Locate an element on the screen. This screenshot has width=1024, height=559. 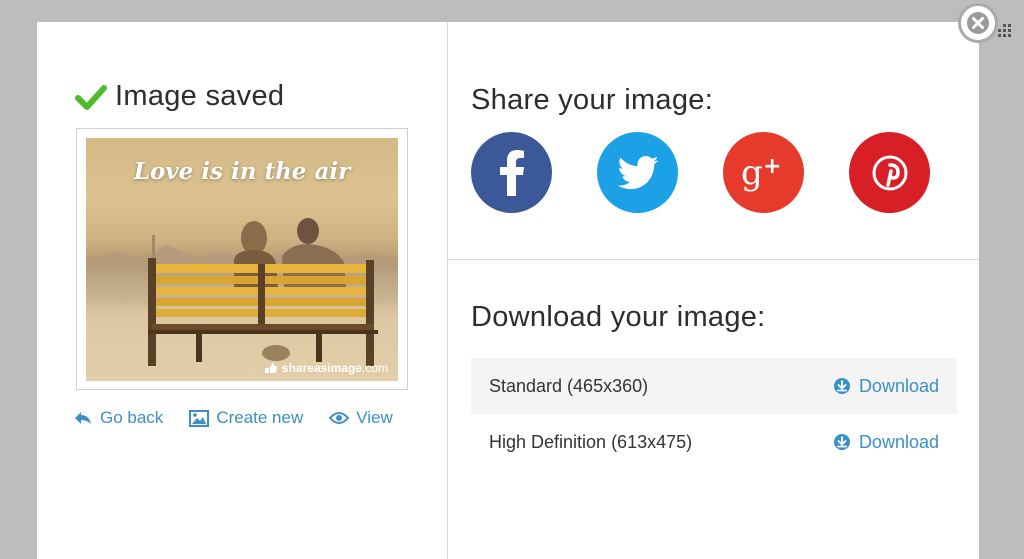
share-heading: Share your image: is located at coordinates (592, 100).